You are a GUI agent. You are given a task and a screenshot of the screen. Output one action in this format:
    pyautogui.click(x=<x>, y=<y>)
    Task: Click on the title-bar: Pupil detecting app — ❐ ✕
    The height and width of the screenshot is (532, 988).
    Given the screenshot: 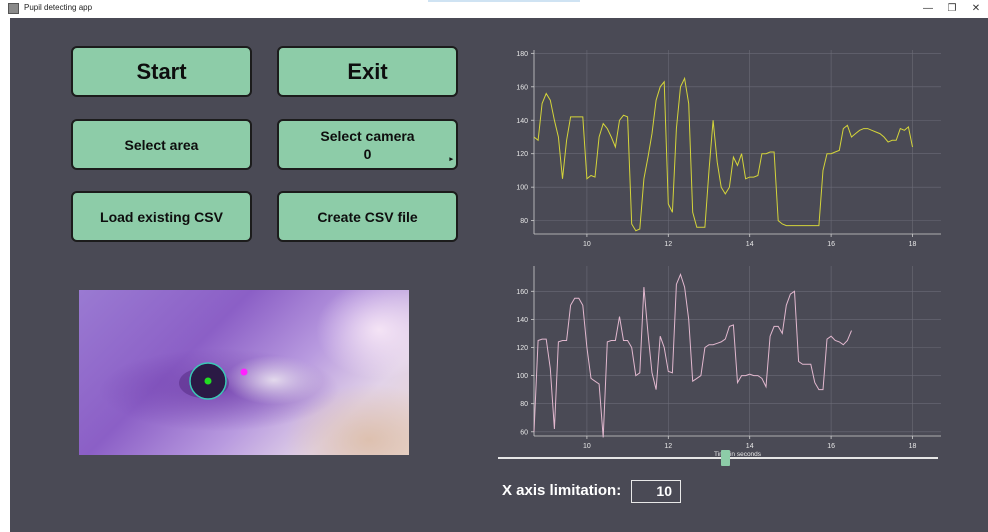 What is the action you would take?
    pyautogui.click(x=494, y=9)
    